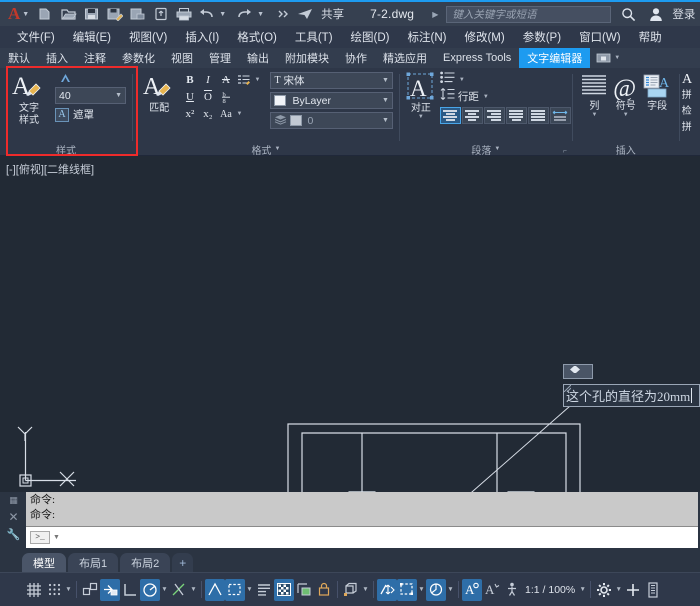 This screenshot has height=606, width=700. Describe the element at coordinates (277, 149) in the screenshot. I see `format-panel-expand-icon: ▼` at that location.